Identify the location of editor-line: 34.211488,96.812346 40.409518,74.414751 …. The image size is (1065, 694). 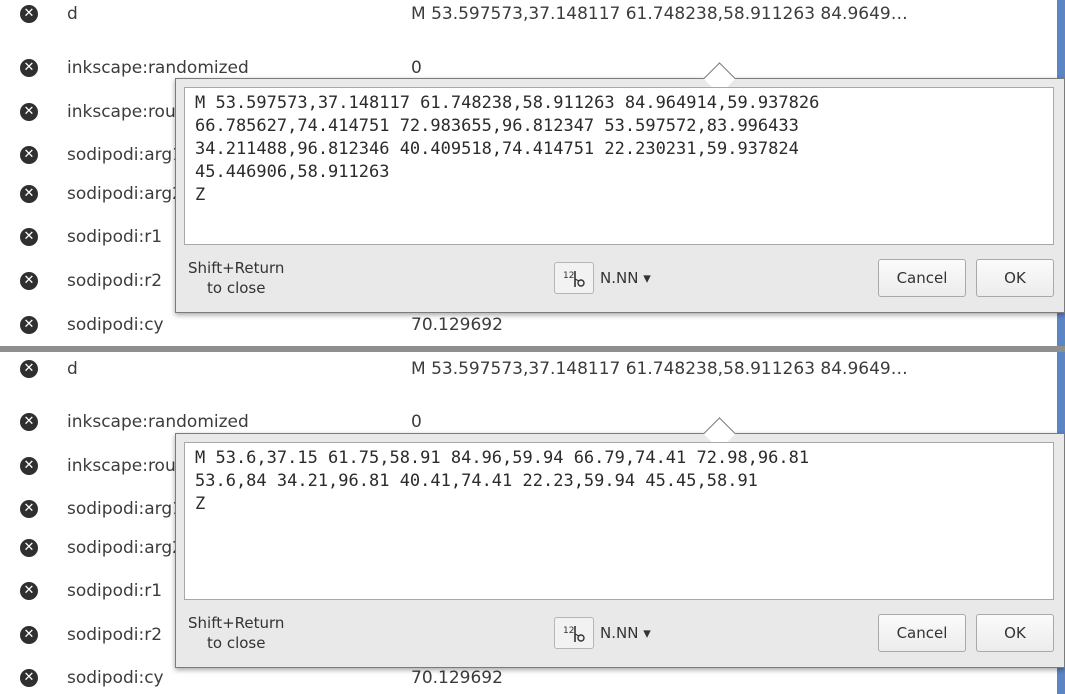
(497, 149).